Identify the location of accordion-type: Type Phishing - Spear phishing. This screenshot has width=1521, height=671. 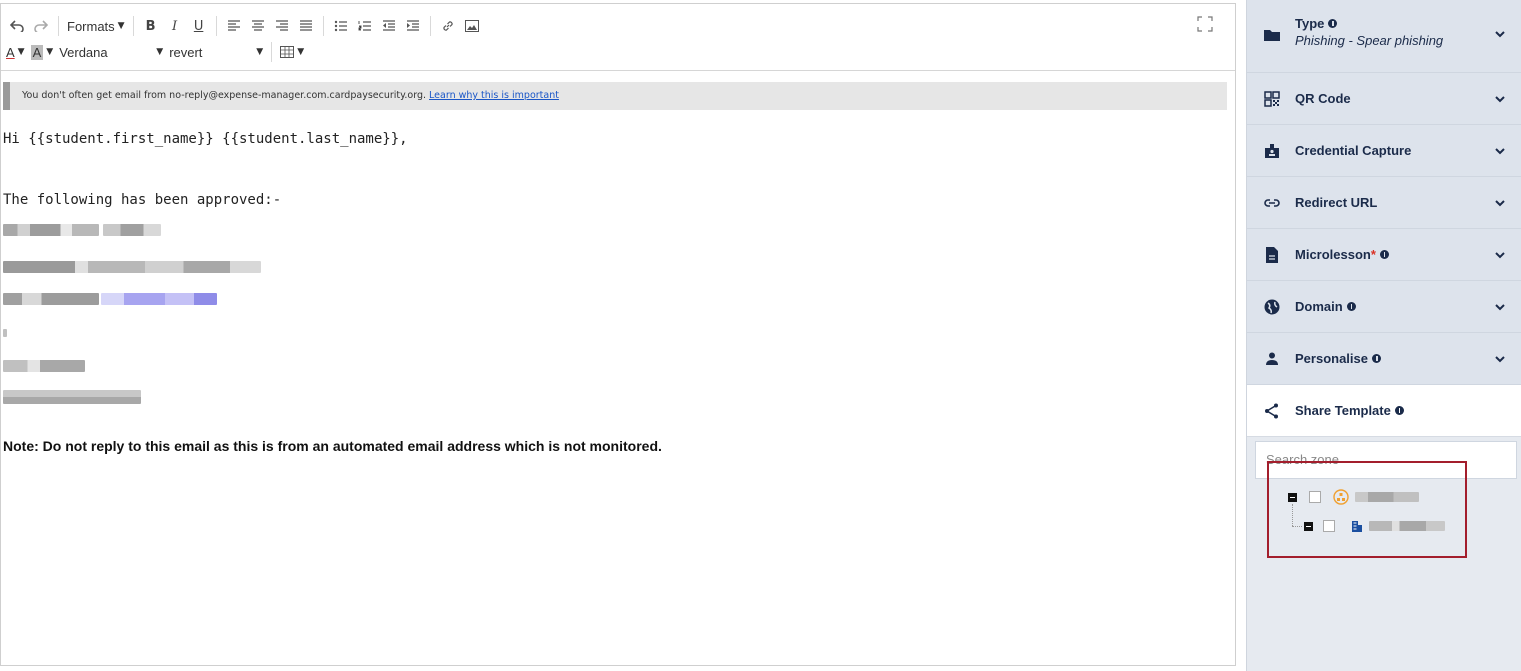
(1384, 36).